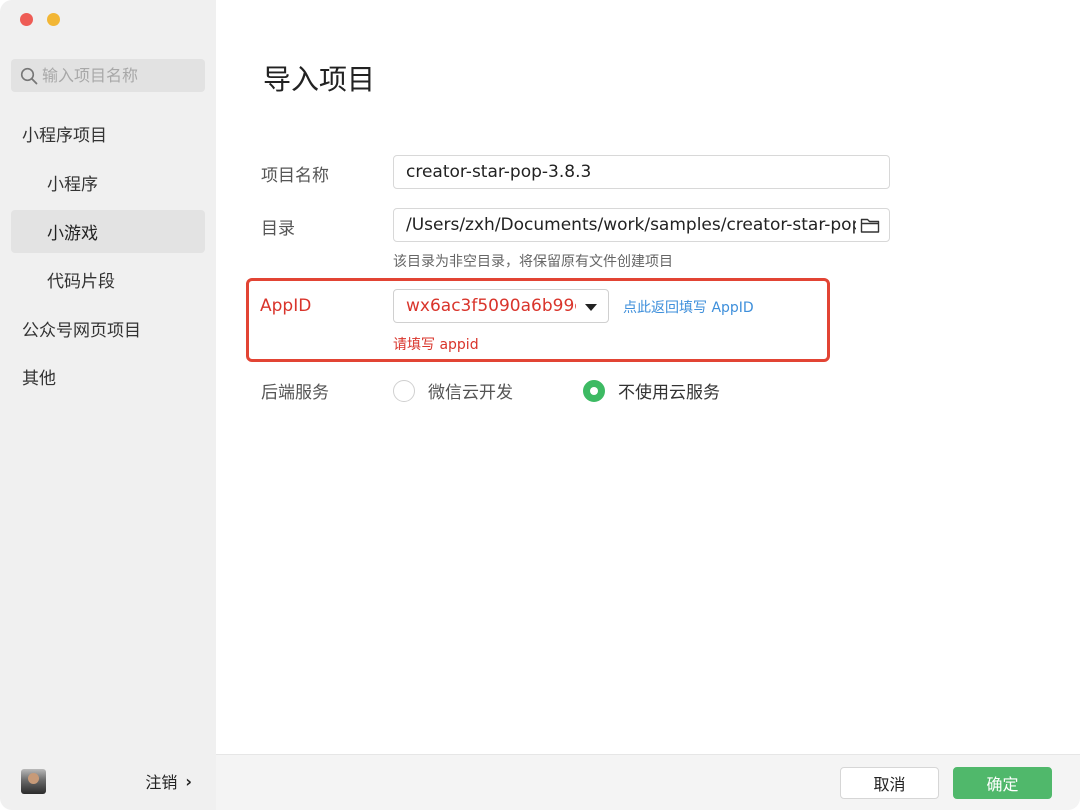 The width and height of the screenshot is (1080, 810). Describe the element at coordinates (188, 781) in the screenshot. I see `chevron-right-icon: ›` at that location.